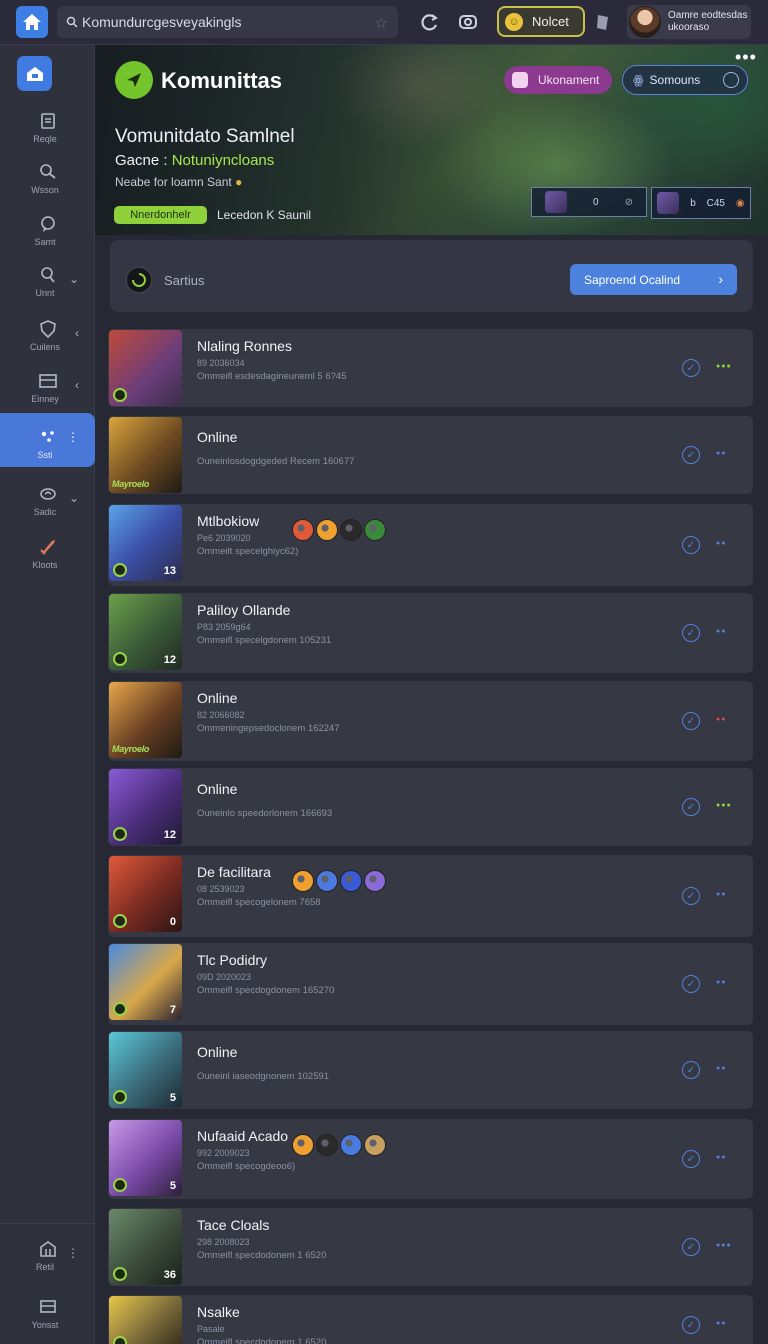 This screenshot has height=1344, width=768. Describe the element at coordinates (430, 1070) in the screenshot. I see `member-row: 5 Online Ouneinl iaseodgnonem 102591 ✓ ●●` at that location.